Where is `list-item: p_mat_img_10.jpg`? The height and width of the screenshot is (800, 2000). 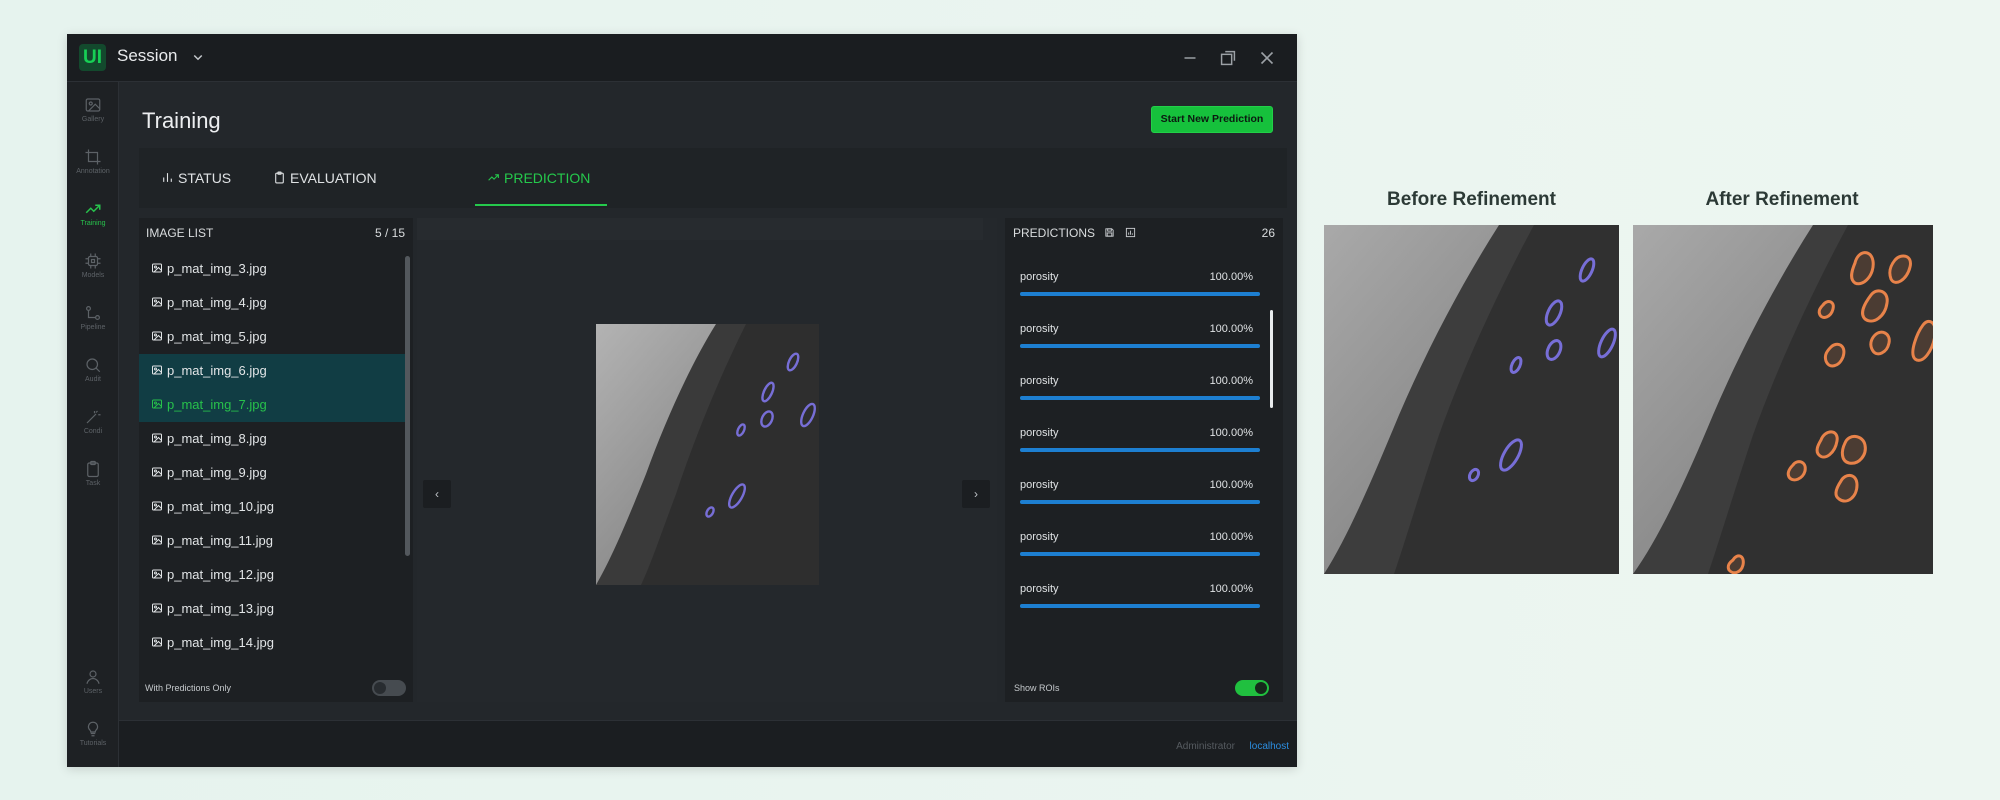
list-item: p_mat_img_10.jpg is located at coordinates (272, 507).